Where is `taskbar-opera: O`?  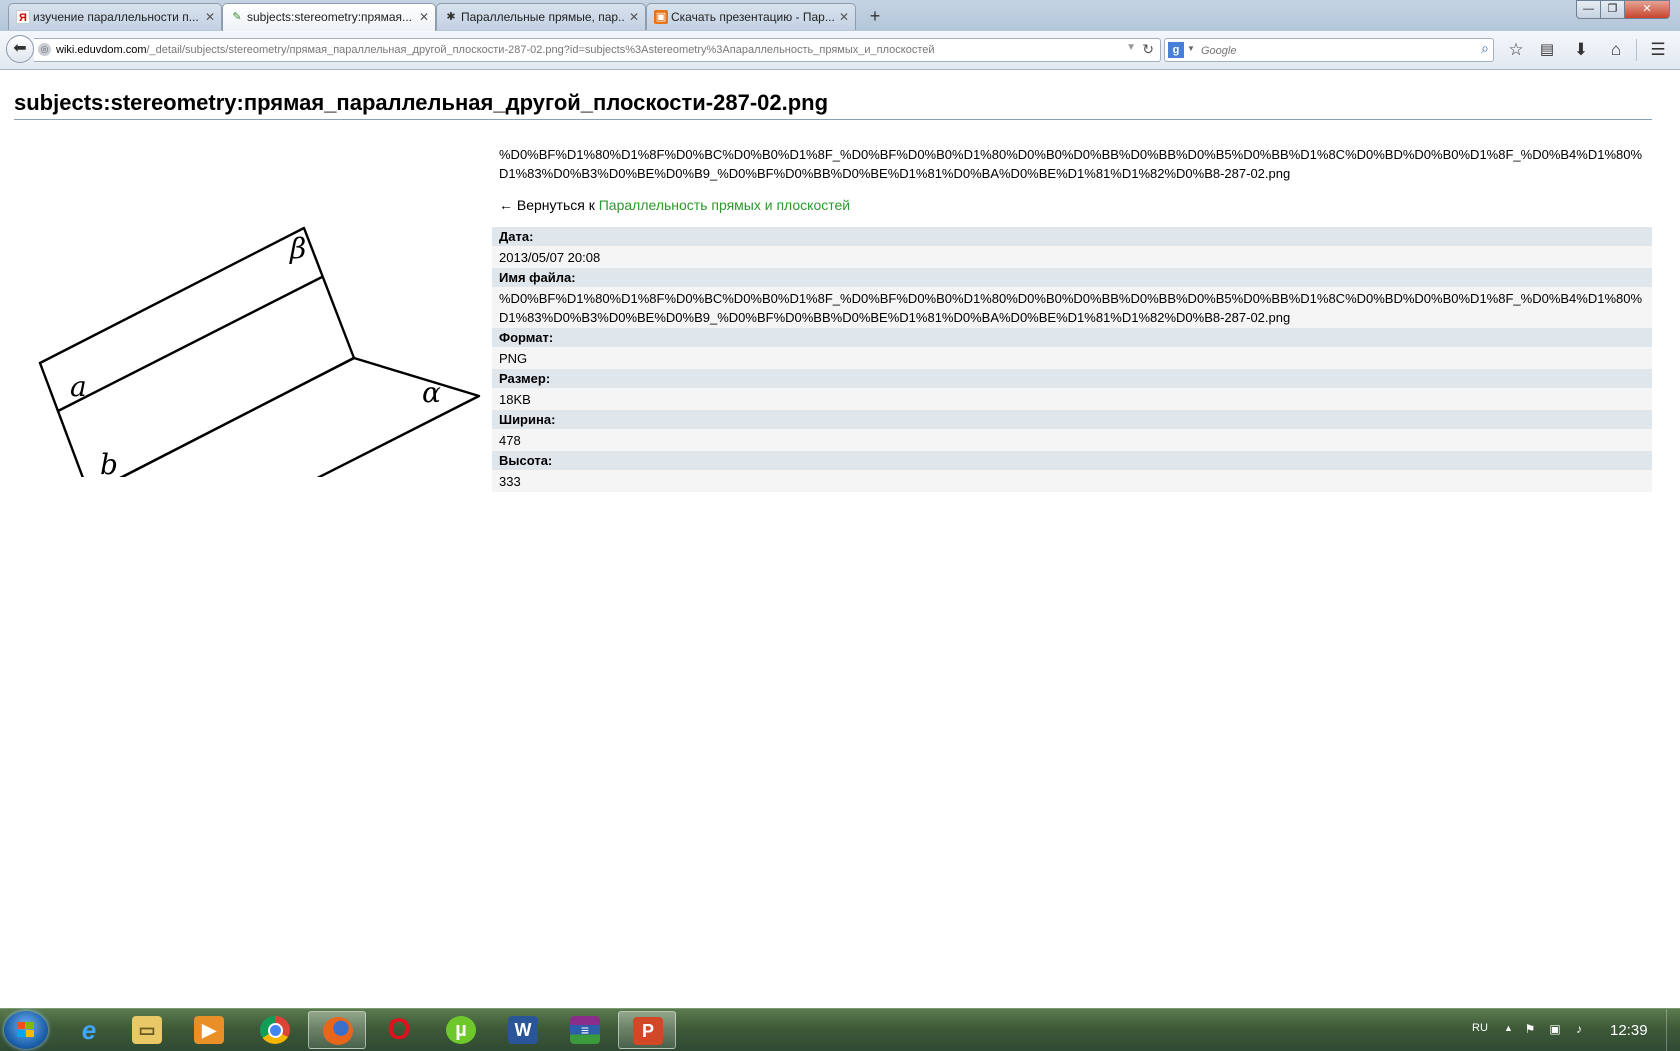 taskbar-opera: O is located at coordinates (399, 1030).